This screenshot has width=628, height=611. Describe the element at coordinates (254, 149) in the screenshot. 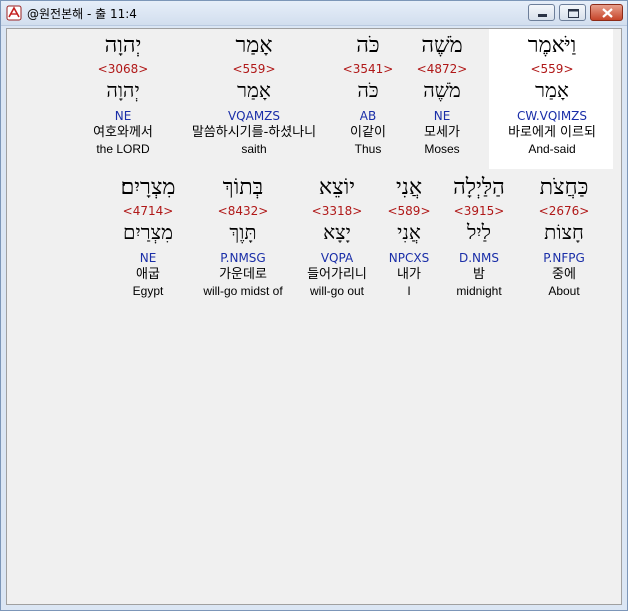

I see `english-gloss: saith` at that location.